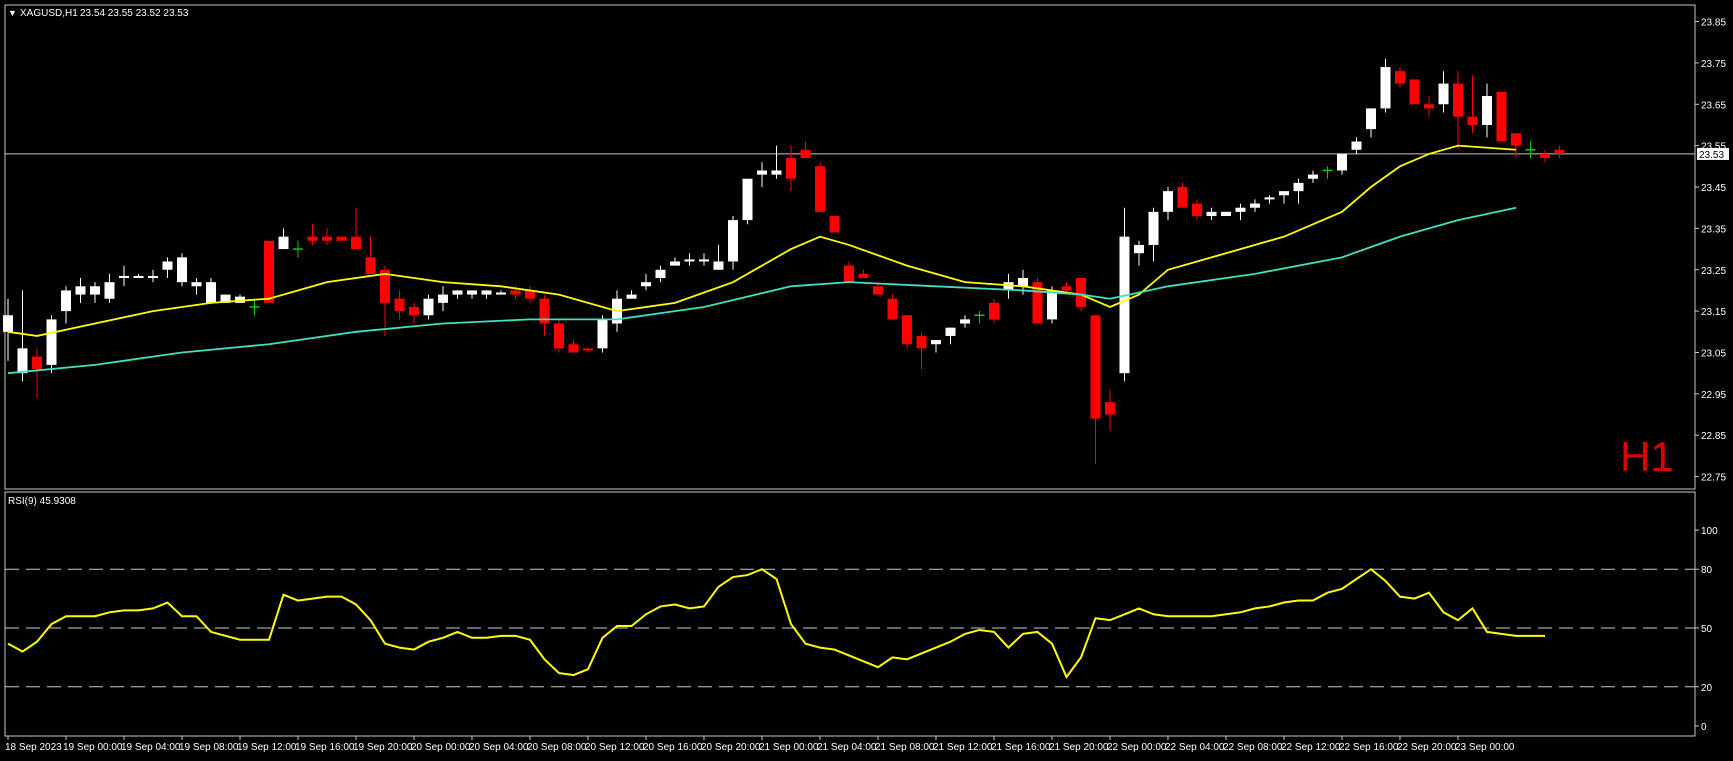 Image resolution: width=1733 pixels, height=761 pixels. What do you see at coordinates (1707, 570) in the screenshot?
I see `rsi-tick-label: 80` at bounding box center [1707, 570].